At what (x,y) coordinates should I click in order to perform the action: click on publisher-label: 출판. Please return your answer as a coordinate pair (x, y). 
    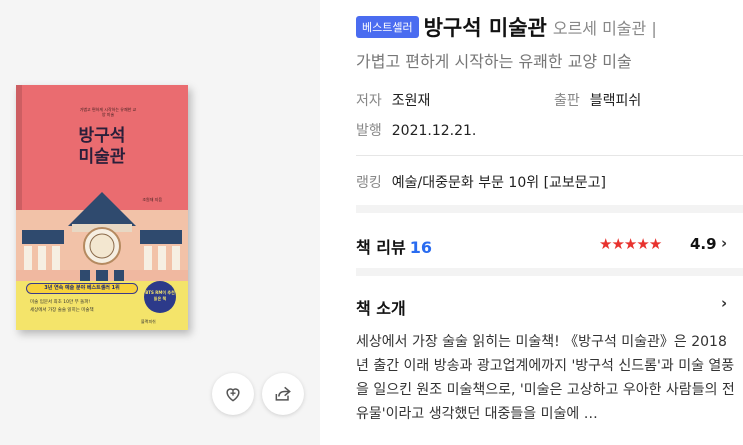
    Looking at the image, I should click on (567, 101).